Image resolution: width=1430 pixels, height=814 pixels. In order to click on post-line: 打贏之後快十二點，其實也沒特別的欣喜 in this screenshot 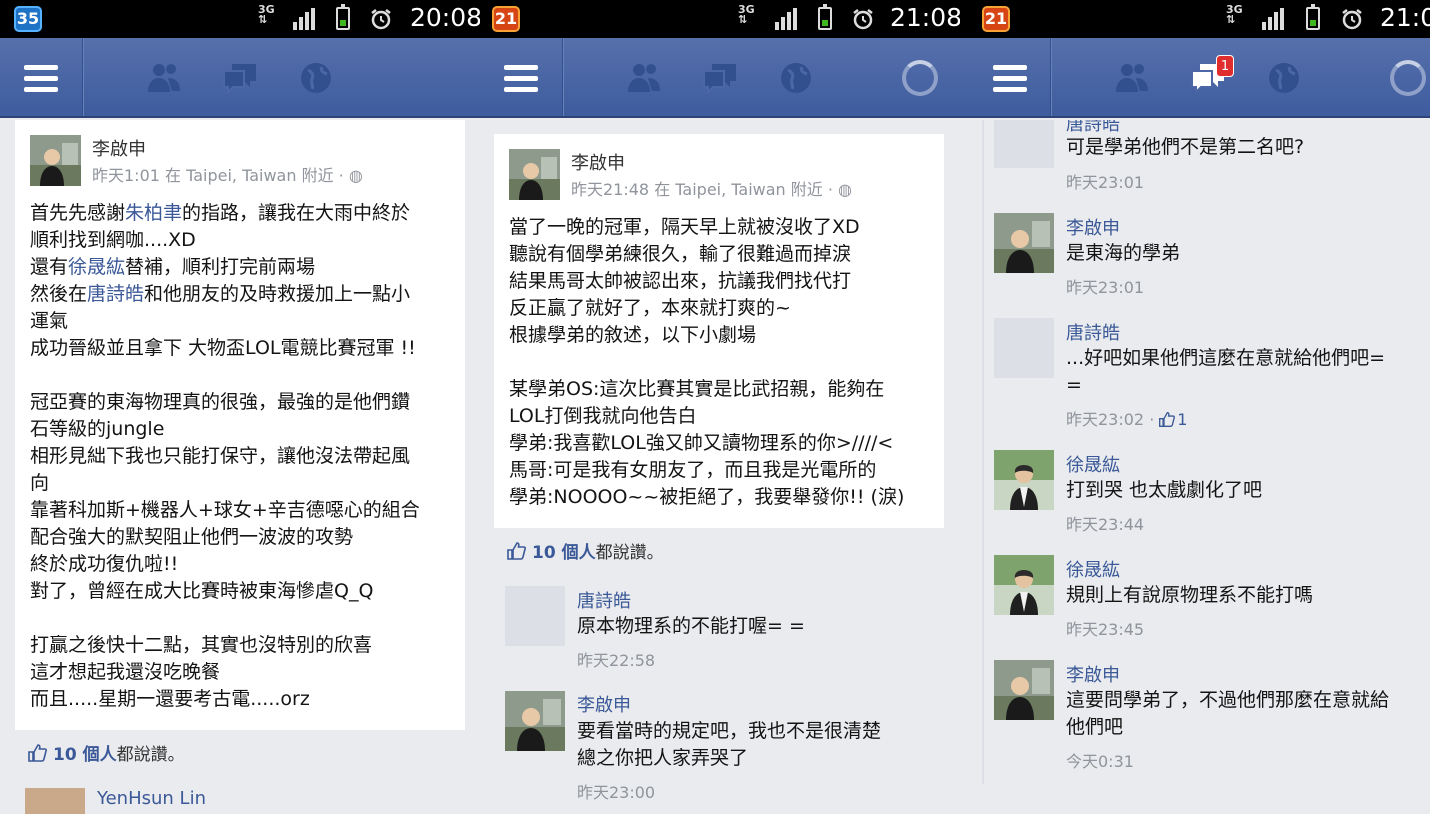, I will do `click(201, 645)`.